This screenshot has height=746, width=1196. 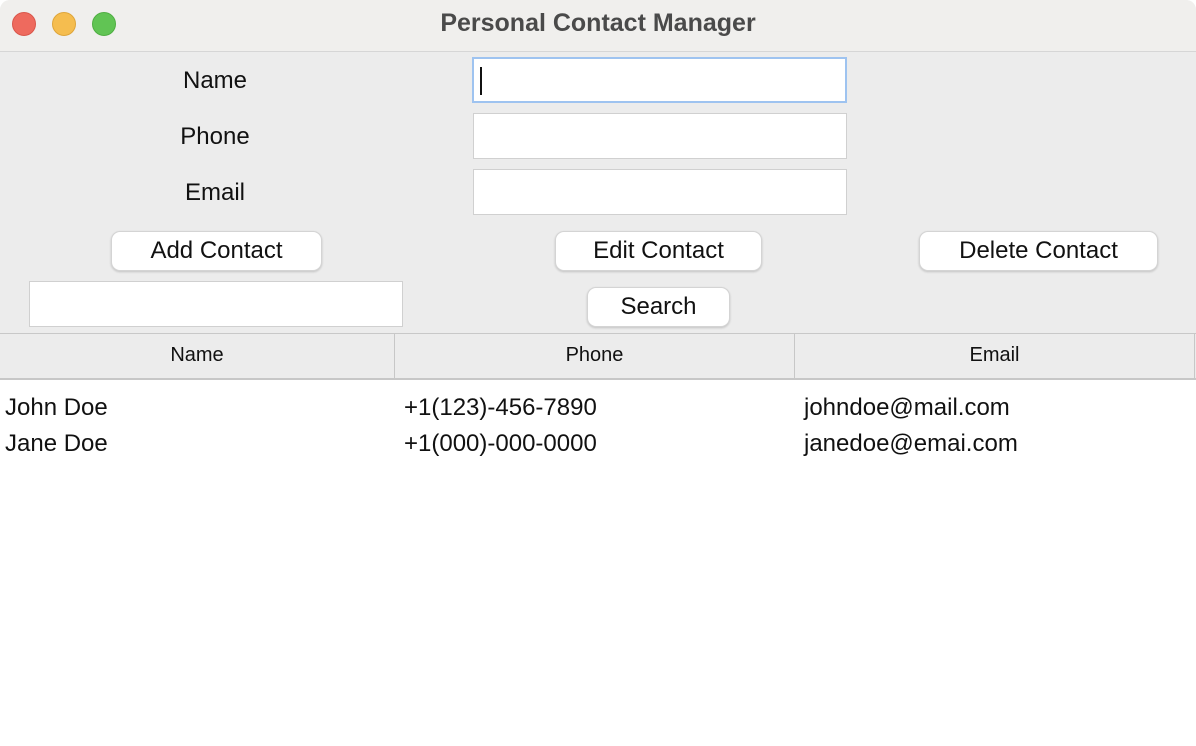 I want to click on cell-name: Jane Doe, so click(x=56, y=443).